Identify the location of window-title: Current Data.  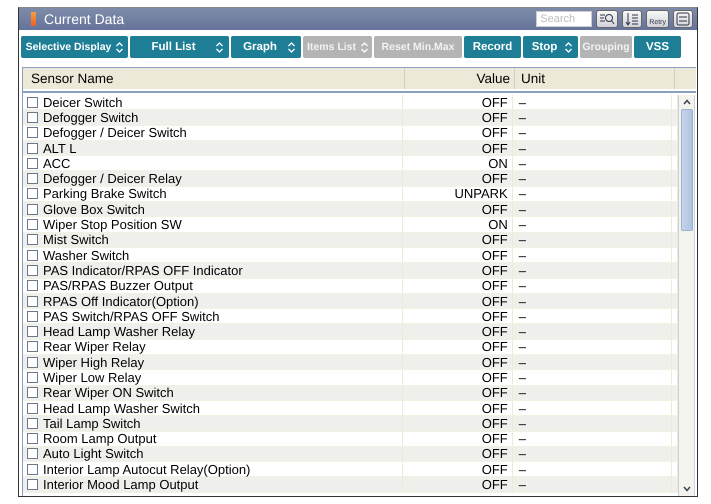
(84, 19).